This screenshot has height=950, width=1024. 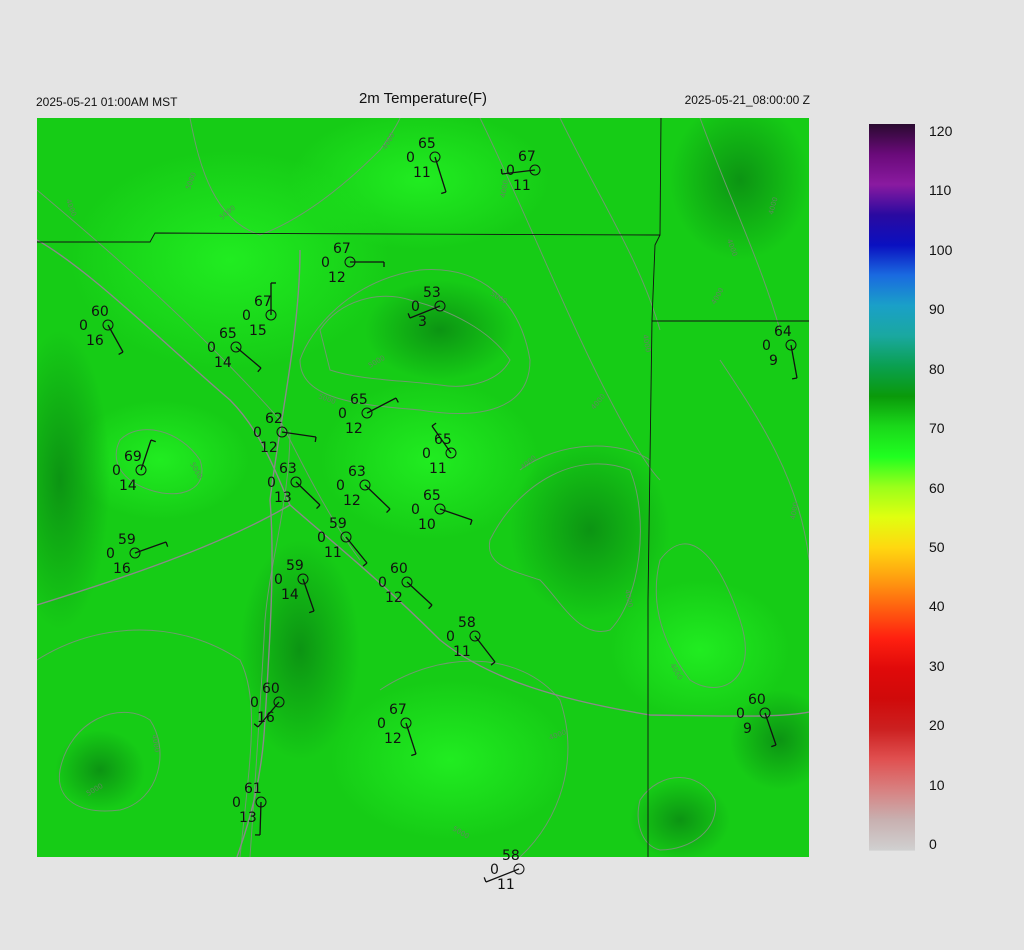 What do you see at coordinates (133, 457) in the screenshot?
I see `station-temperature: 69` at bounding box center [133, 457].